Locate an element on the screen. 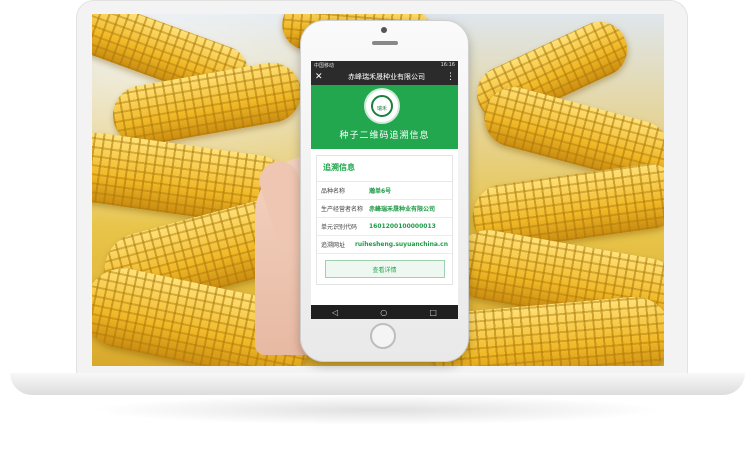 The height and width of the screenshot is (462, 751). section-title: 追溯信息 is located at coordinates (384, 169).